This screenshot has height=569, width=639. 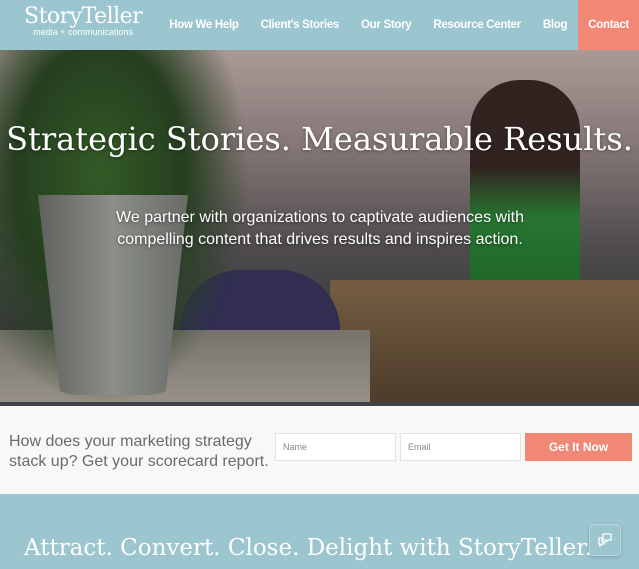 I want to click on chat-button, so click(x=605, y=540).